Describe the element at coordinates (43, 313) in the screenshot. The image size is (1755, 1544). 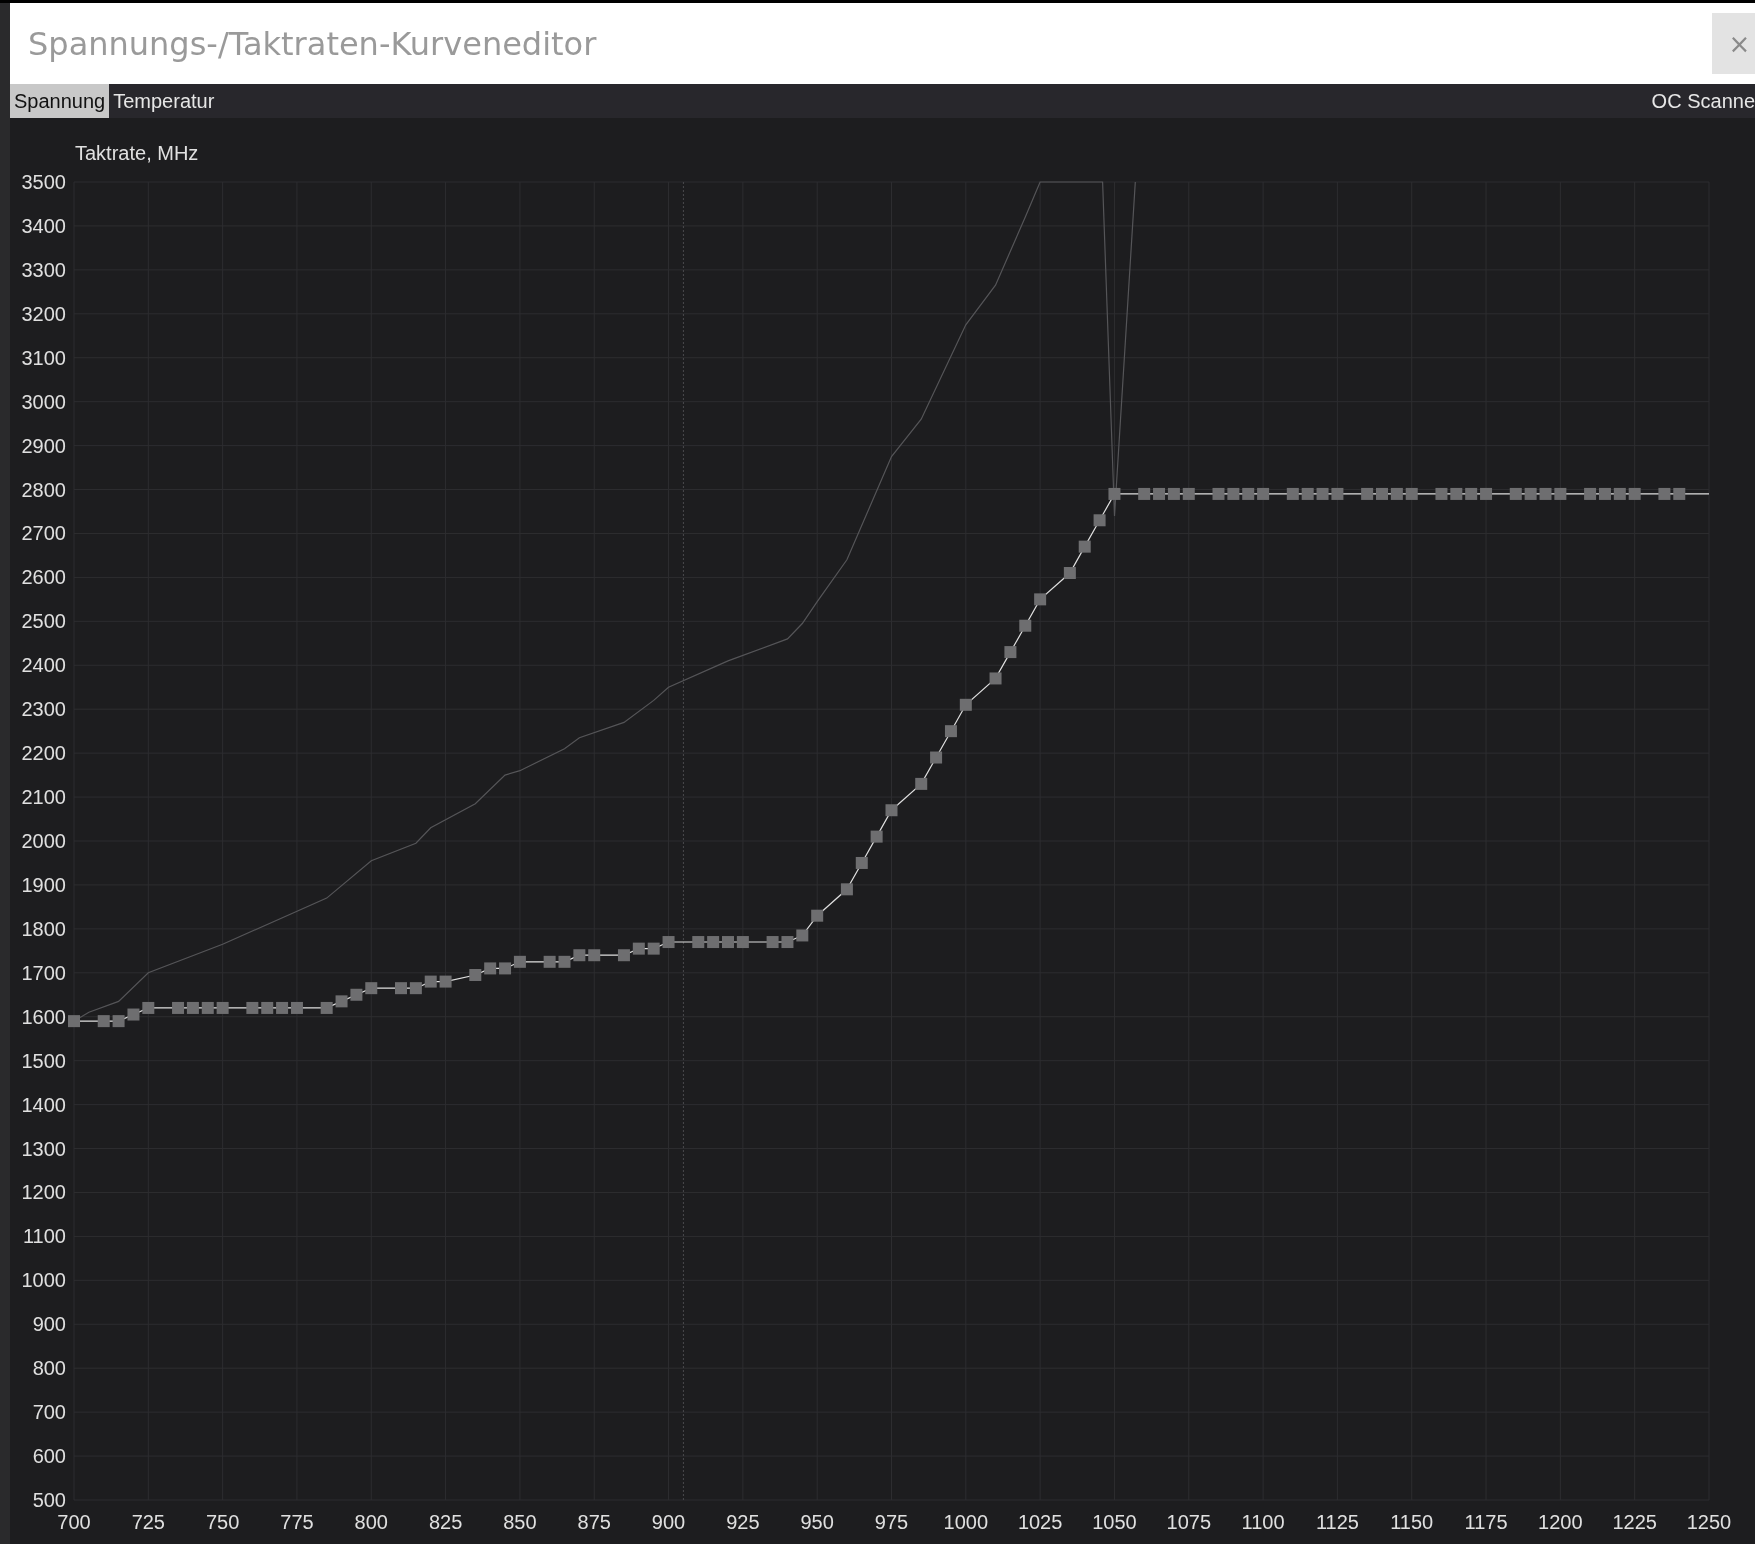
I see `tick-label: 3200` at that location.